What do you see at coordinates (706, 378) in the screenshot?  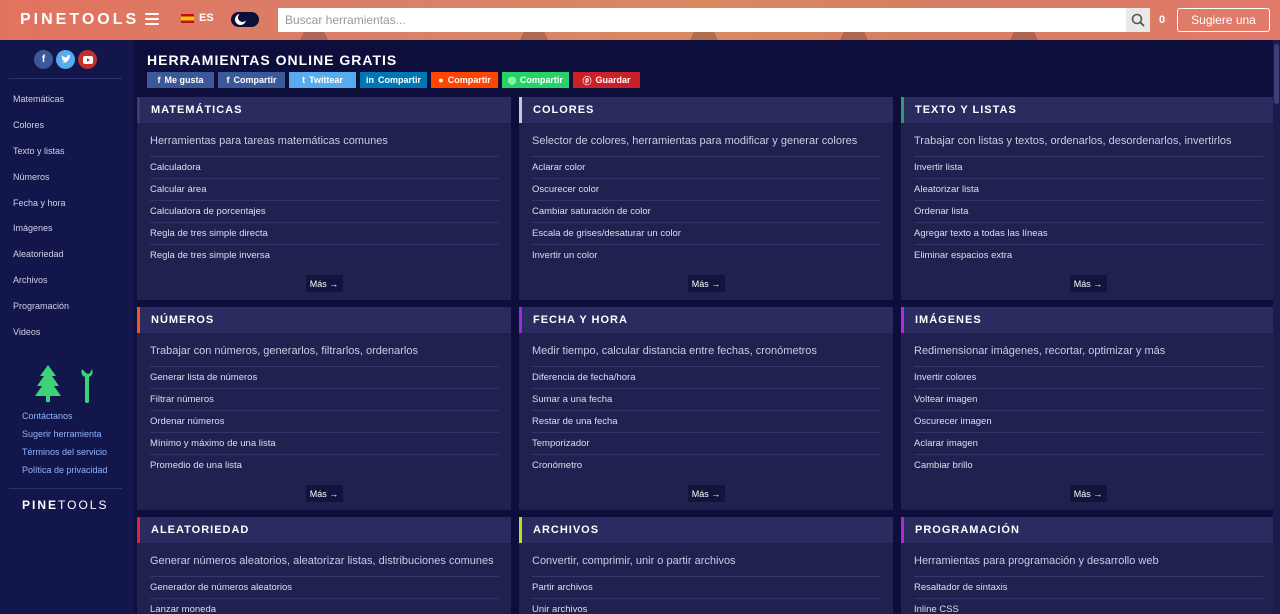 I see `tool-link: Diferencia de fecha/hora` at bounding box center [706, 378].